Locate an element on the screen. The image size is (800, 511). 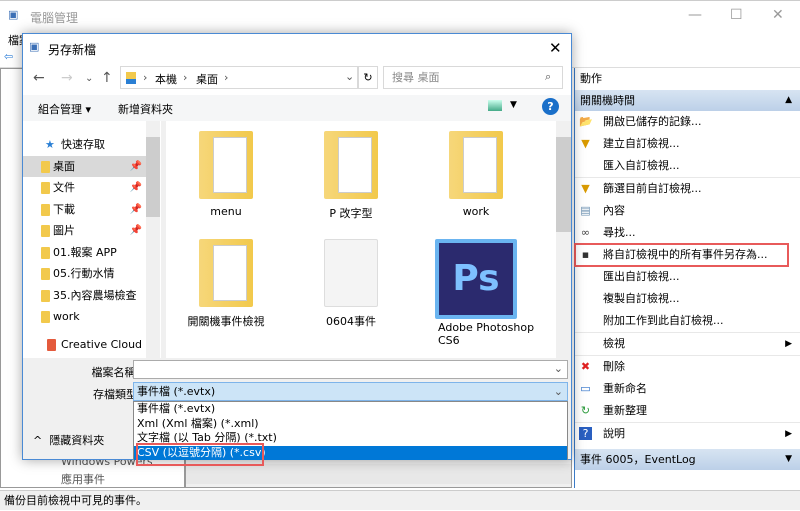
file-name: 開關機事件檢視 is located at coordinates (226, 321).